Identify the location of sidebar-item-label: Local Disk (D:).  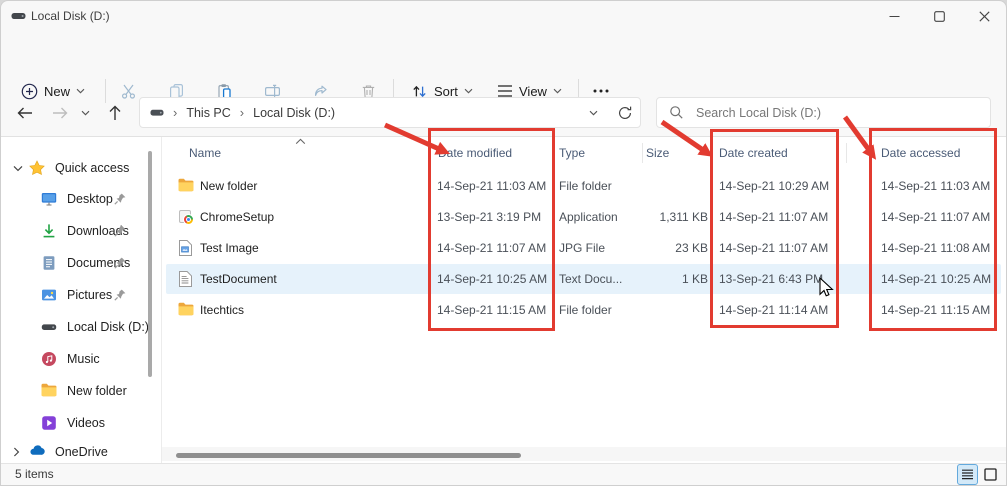
(108, 327).